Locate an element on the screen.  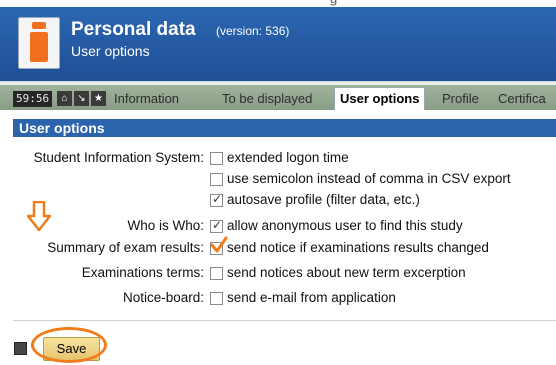
tab-information: Information is located at coordinates (146, 99).